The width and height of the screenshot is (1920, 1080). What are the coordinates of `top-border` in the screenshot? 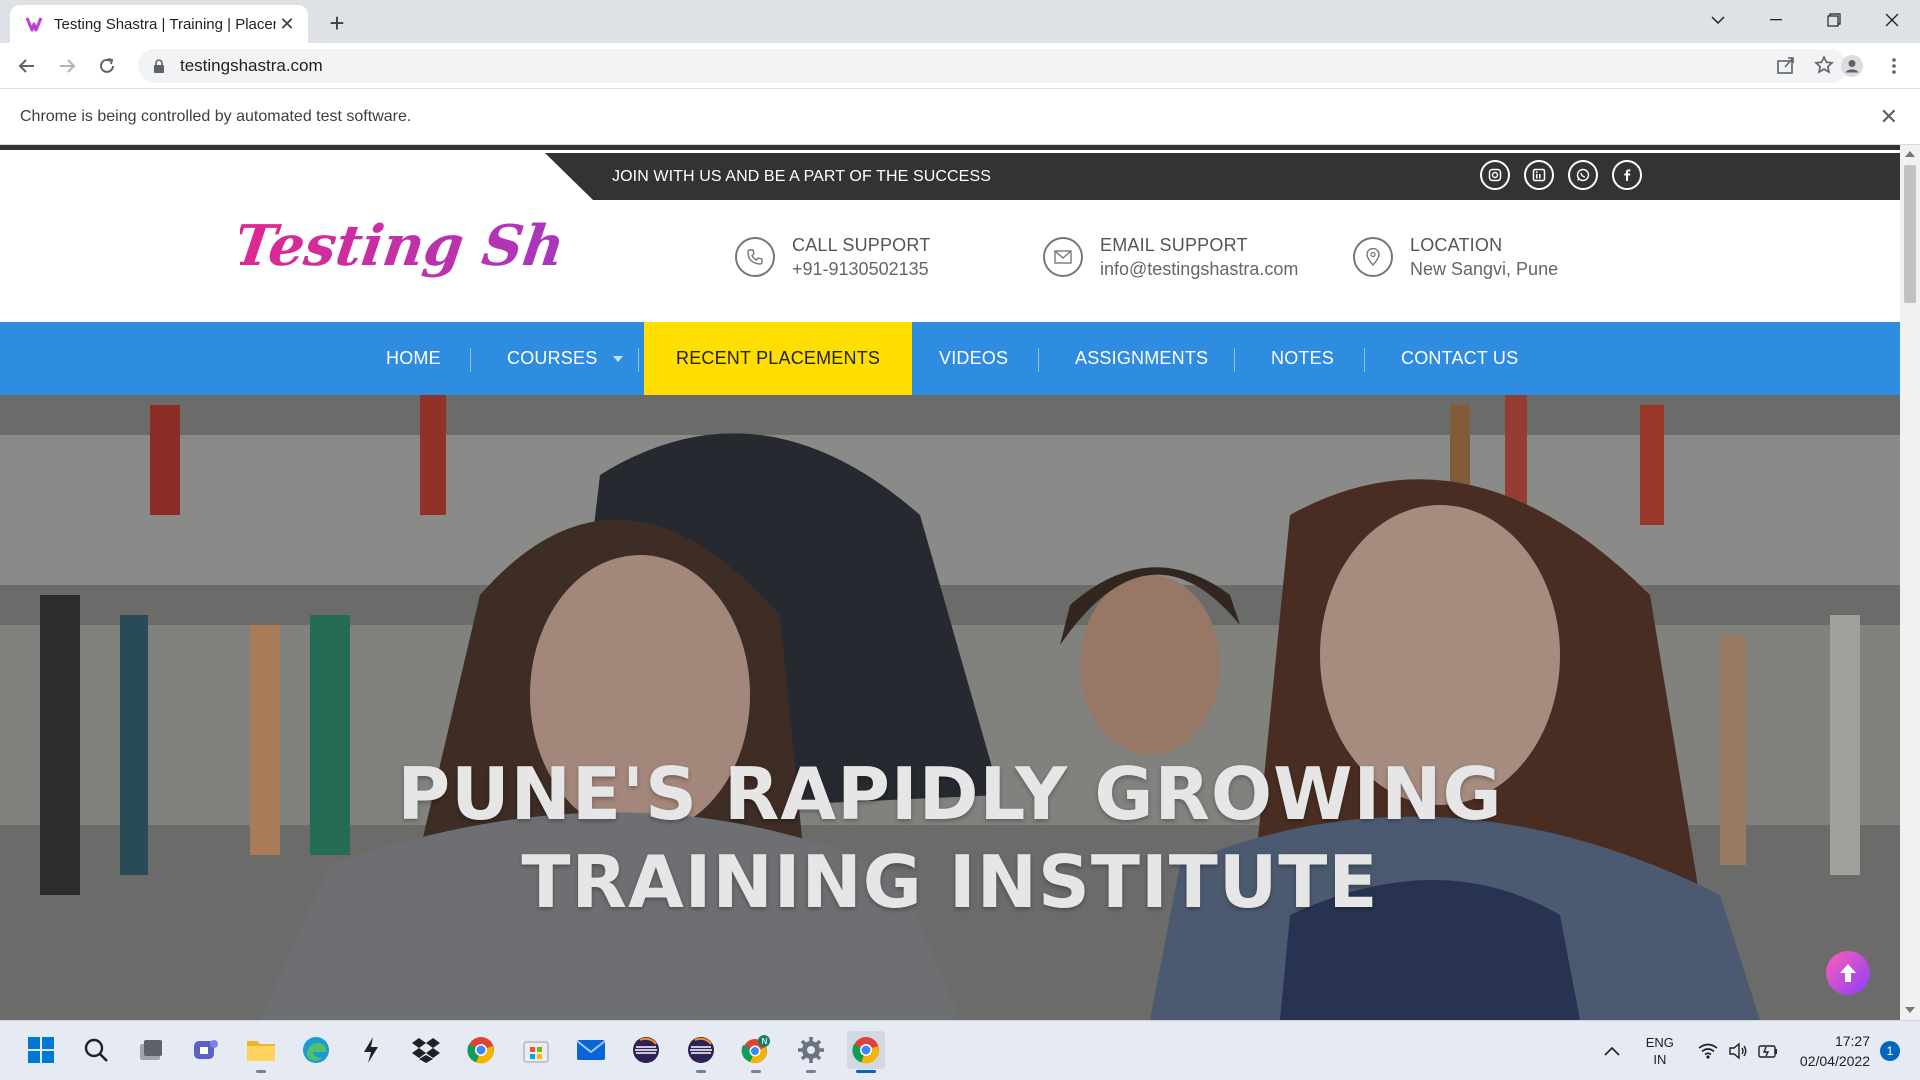 It's located at (950, 147).